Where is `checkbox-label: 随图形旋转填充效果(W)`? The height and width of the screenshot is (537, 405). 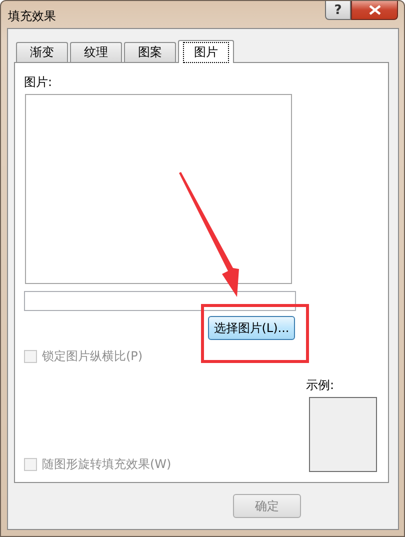
checkbox-label: 随图形旋转填充效果(W) is located at coordinates (107, 464).